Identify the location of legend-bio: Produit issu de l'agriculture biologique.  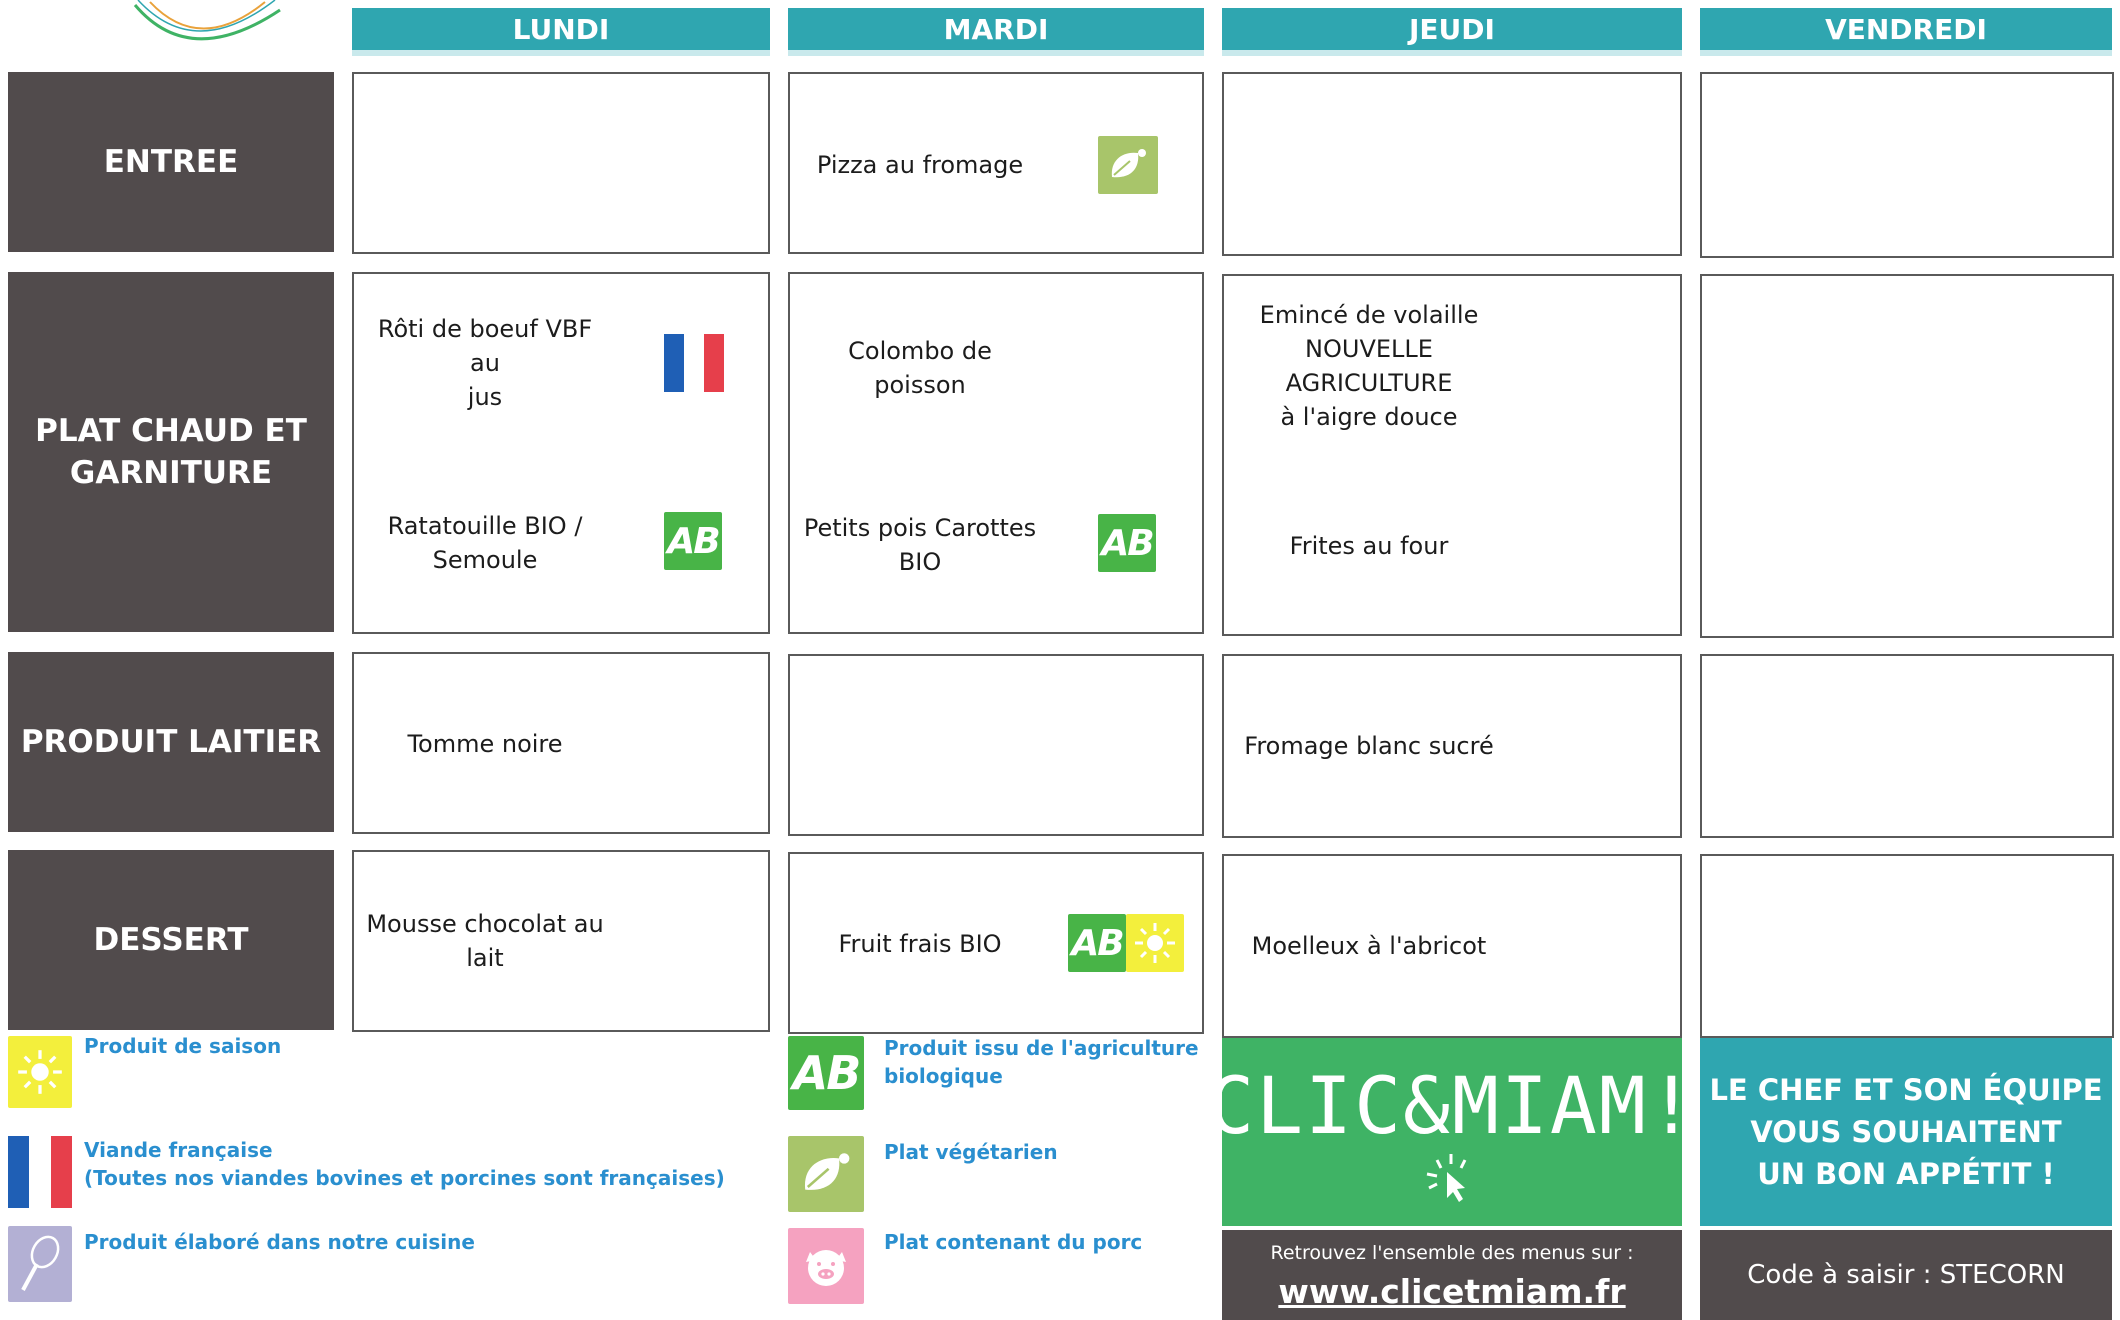
(1041, 1062).